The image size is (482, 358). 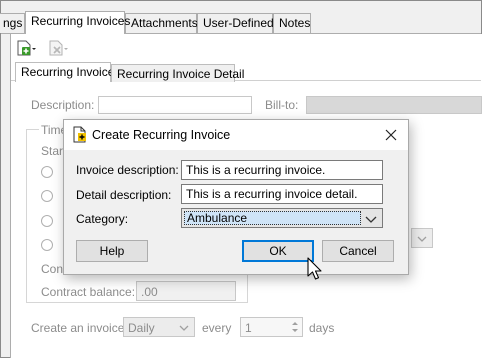 What do you see at coordinates (127, 170) in the screenshot?
I see `invoice-description-label: Invoice description:` at bounding box center [127, 170].